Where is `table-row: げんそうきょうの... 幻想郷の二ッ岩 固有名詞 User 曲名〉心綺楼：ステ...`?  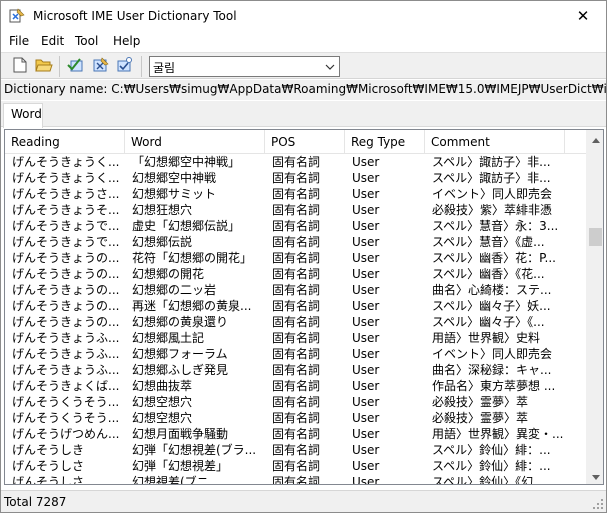
table-row: げんそうきょうの... 幻想郷の二ッ岩 固有名詞 User 曲名〉心綺楼：ステ... is located at coordinates (296, 290).